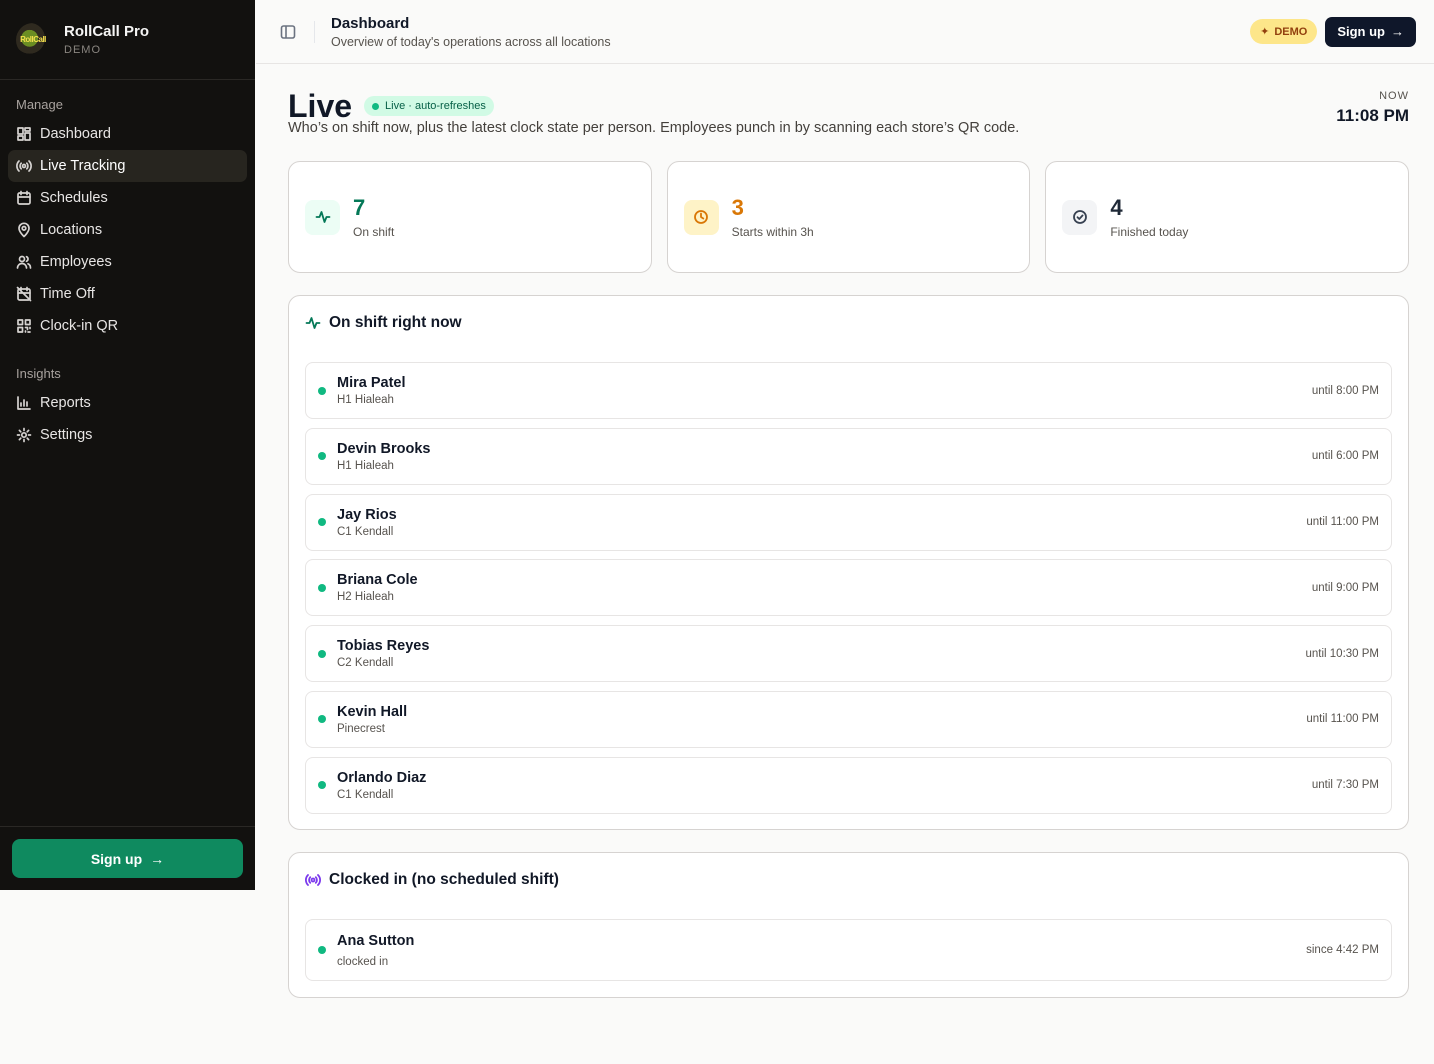 Image resolution: width=1434 pixels, height=1064 pixels. What do you see at coordinates (127, 166) in the screenshot?
I see `sidebar-item-live-tracking: Live Tracking` at bounding box center [127, 166].